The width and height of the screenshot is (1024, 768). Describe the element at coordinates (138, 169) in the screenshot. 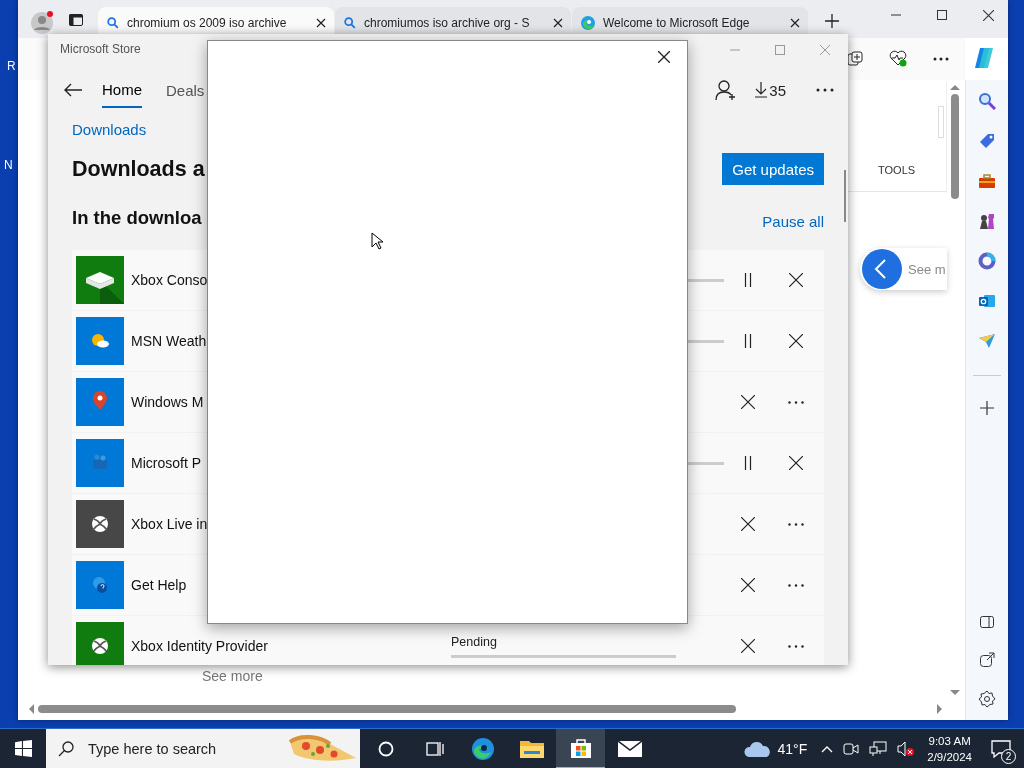

I see `page-heading: Downloads a` at that location.